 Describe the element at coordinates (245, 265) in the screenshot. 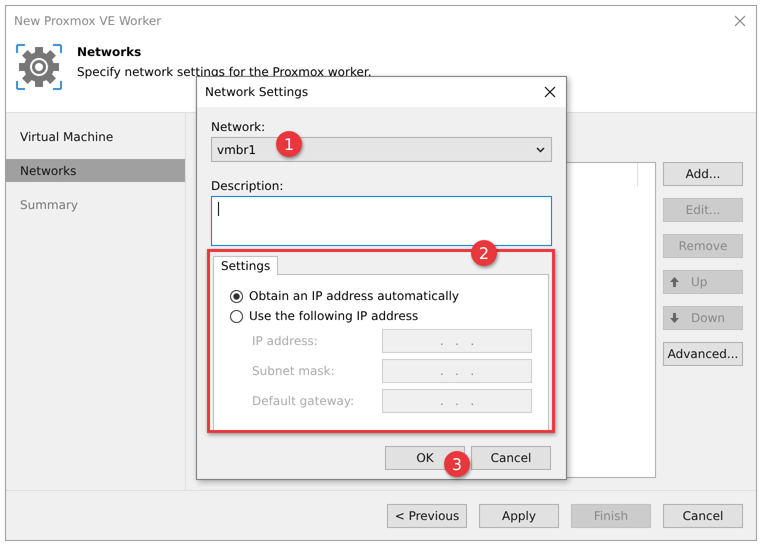

I see `settings-tab: Settings` at that location.